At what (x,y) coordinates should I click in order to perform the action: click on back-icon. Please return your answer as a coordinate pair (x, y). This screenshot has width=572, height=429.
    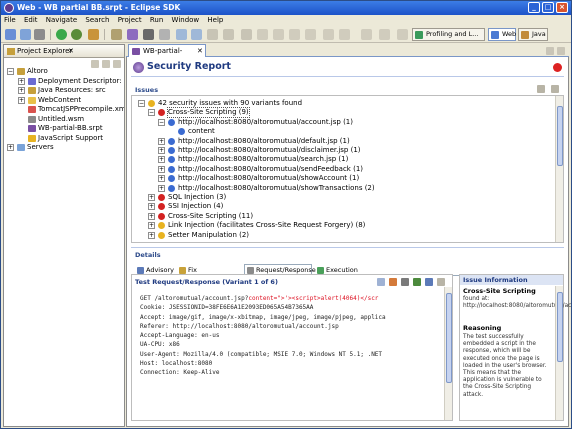
    Looking at the image, I should click on (212, 34).